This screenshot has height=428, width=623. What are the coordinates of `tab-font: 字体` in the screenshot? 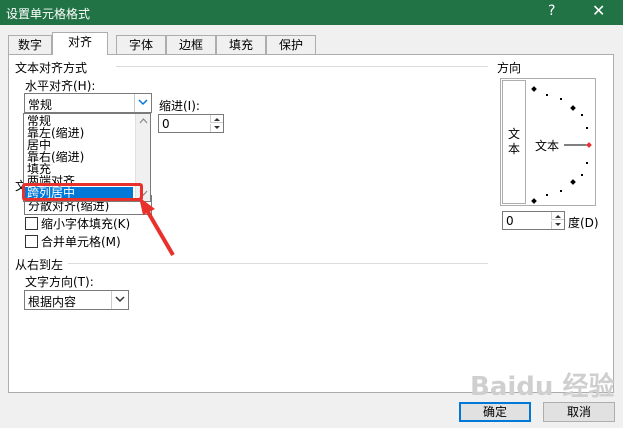 It's located at (141, 44).